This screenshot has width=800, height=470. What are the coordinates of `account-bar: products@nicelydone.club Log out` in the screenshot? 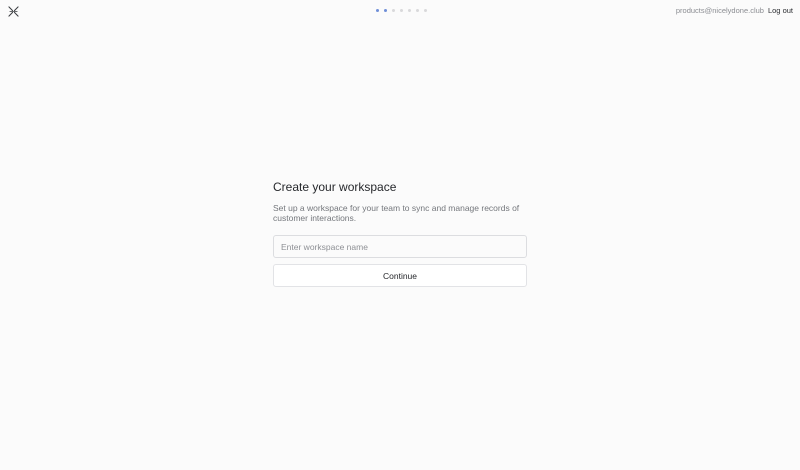 It's located at (734, 10).